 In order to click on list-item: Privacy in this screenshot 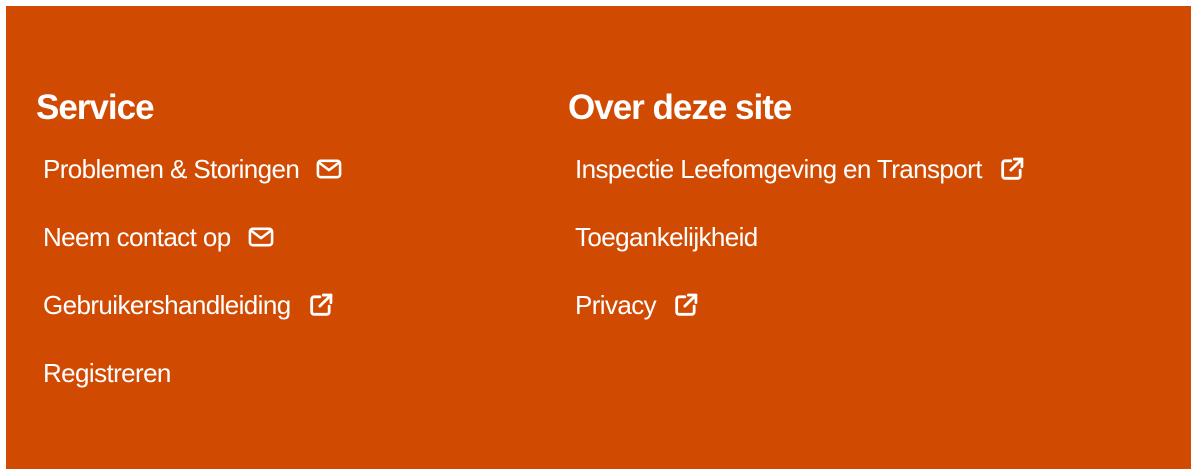, I will do `click(800, 324)`.